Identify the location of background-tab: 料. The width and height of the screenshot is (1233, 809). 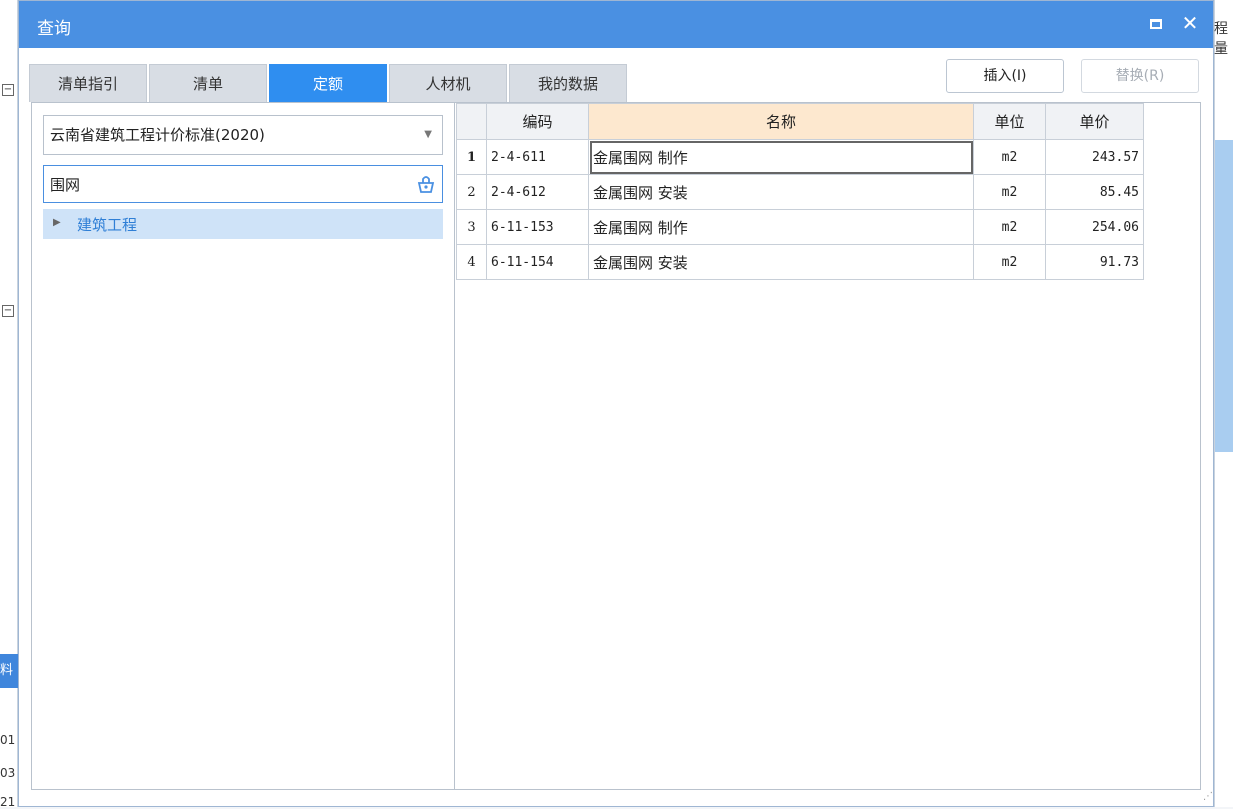
(9, 671).